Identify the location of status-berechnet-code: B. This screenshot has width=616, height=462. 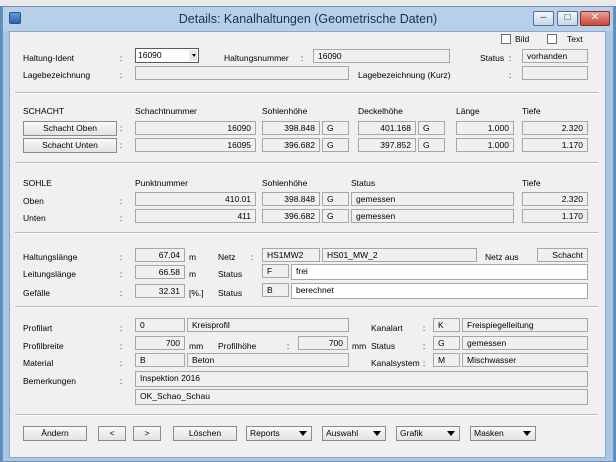
(275, 290).